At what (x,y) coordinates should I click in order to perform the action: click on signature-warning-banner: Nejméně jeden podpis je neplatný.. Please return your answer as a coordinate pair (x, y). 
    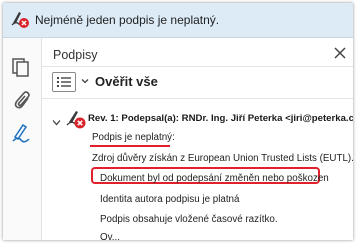
    Looking at the image, I should click on (178, 20).